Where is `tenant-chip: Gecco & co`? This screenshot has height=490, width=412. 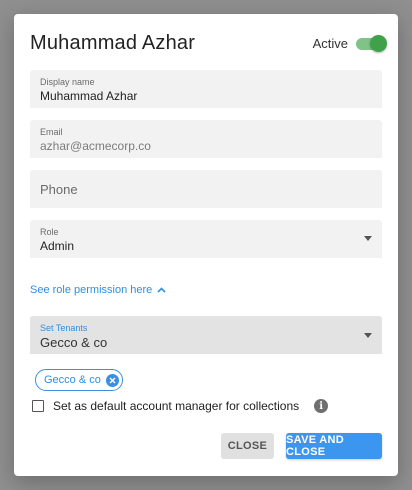 tenant-chip: Gecco & co is located at coordinates (79, 380).